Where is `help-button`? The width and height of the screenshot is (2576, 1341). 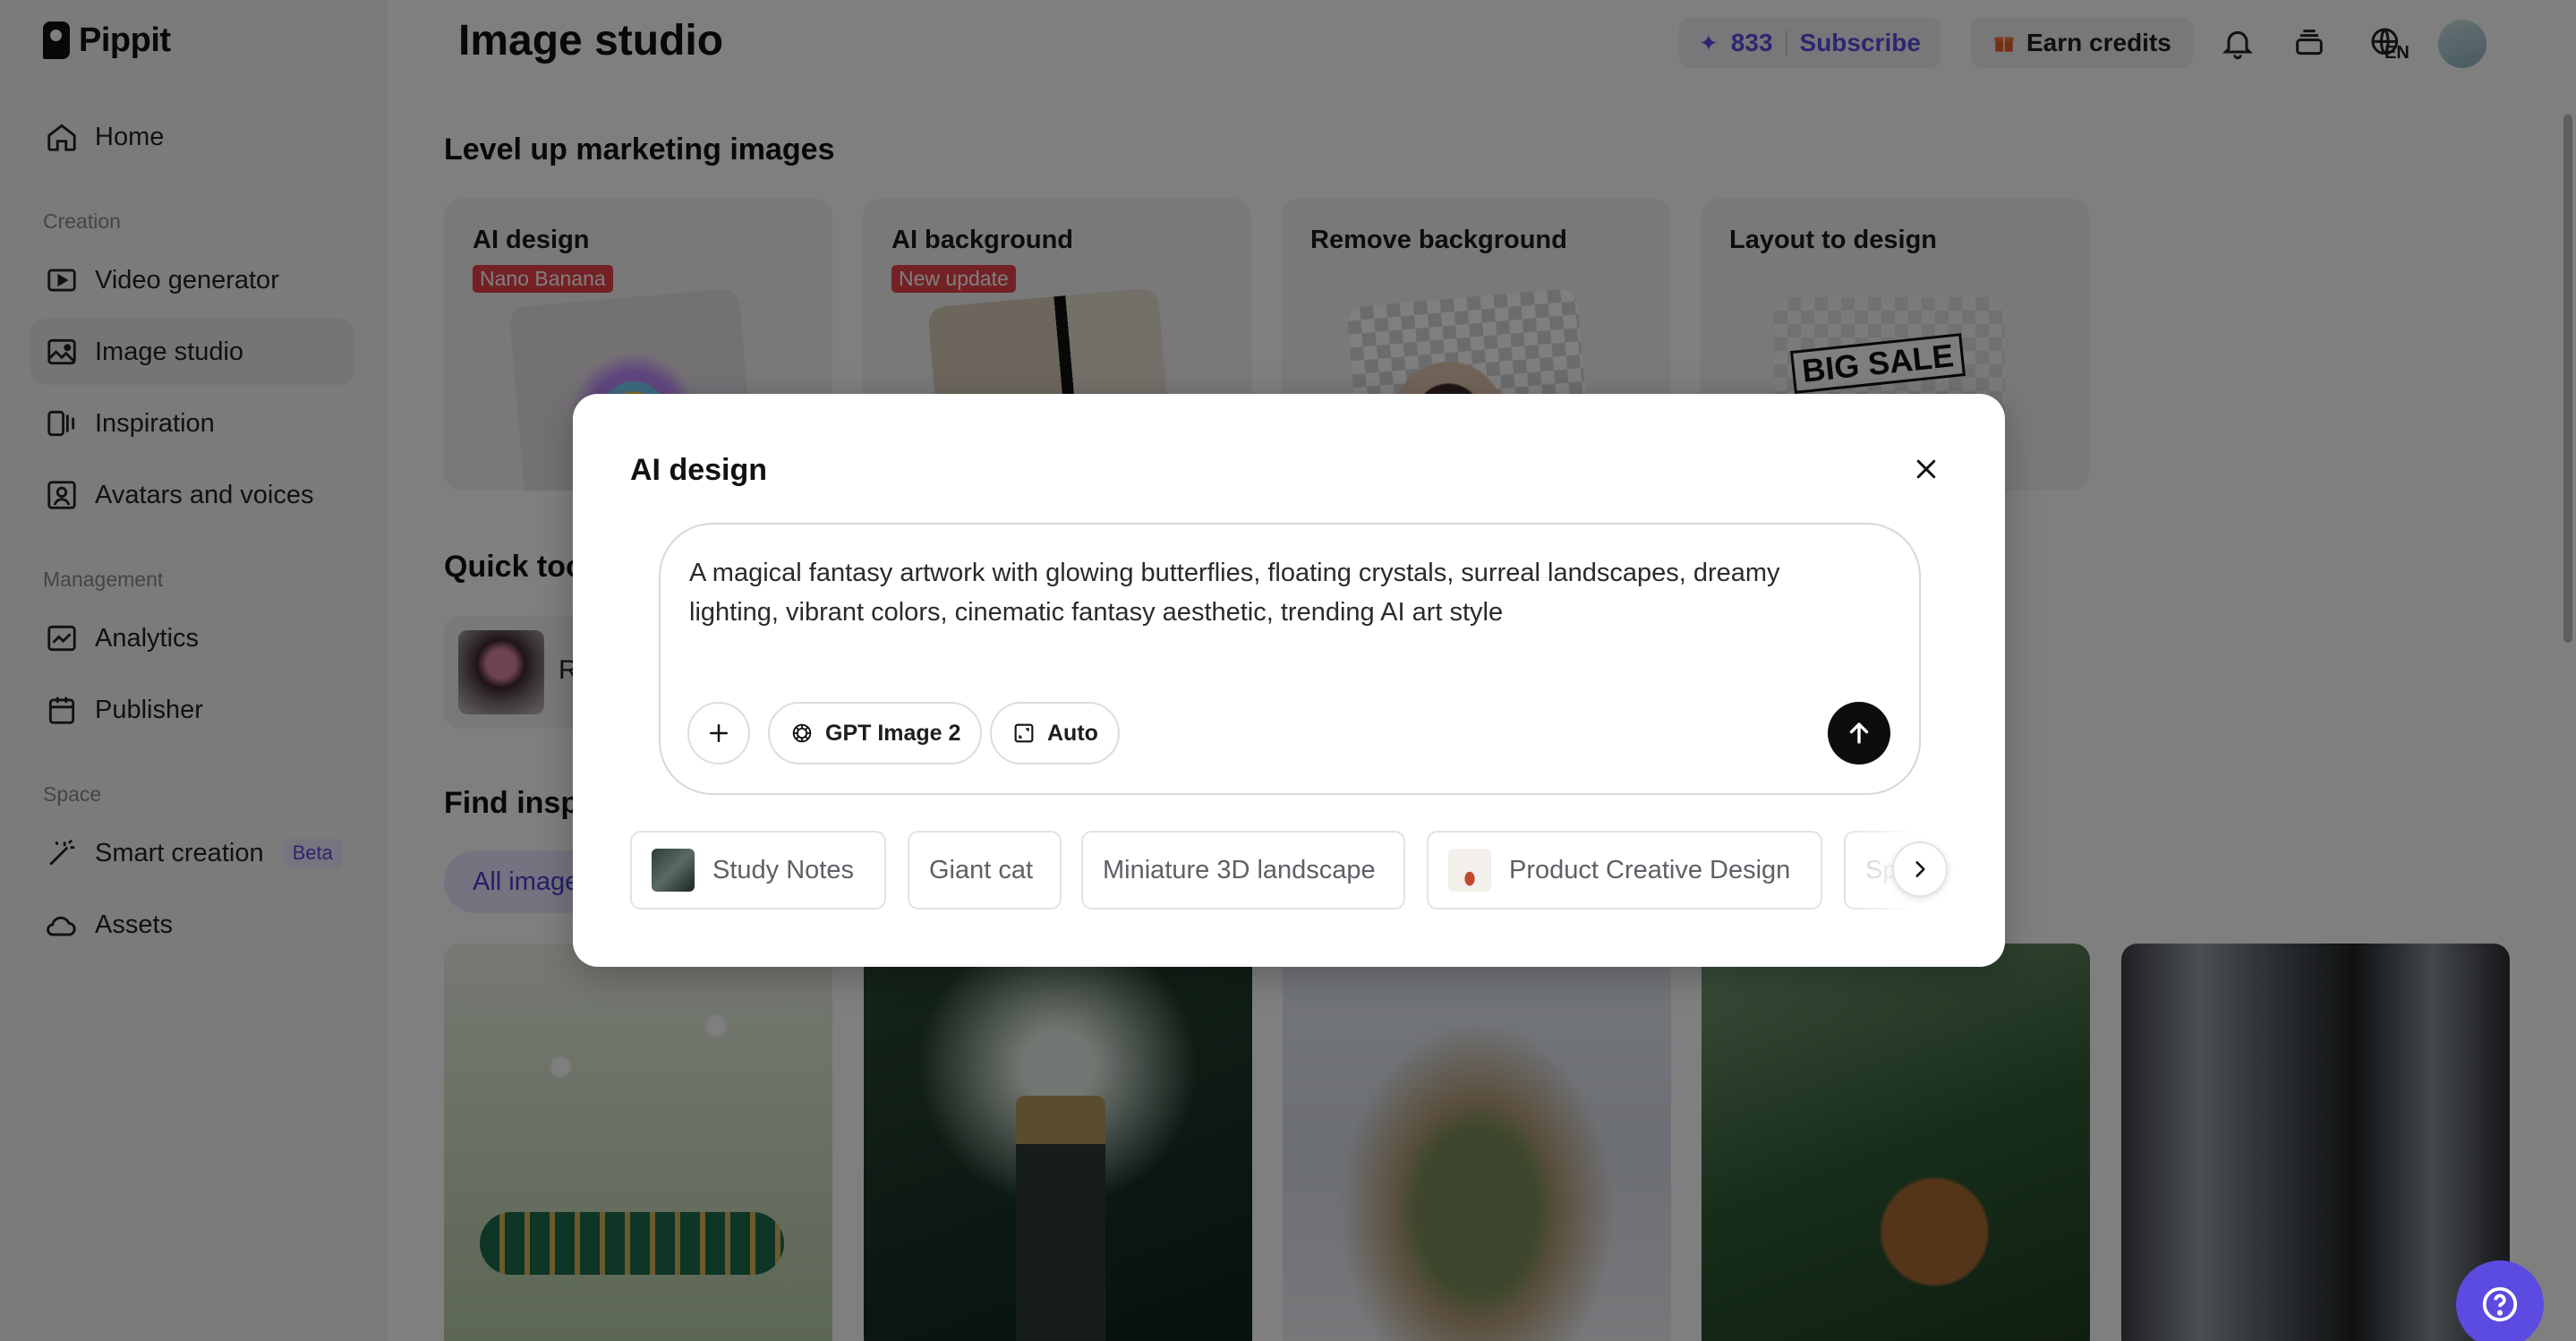 help-button is located at coordinates (2500, 1301).